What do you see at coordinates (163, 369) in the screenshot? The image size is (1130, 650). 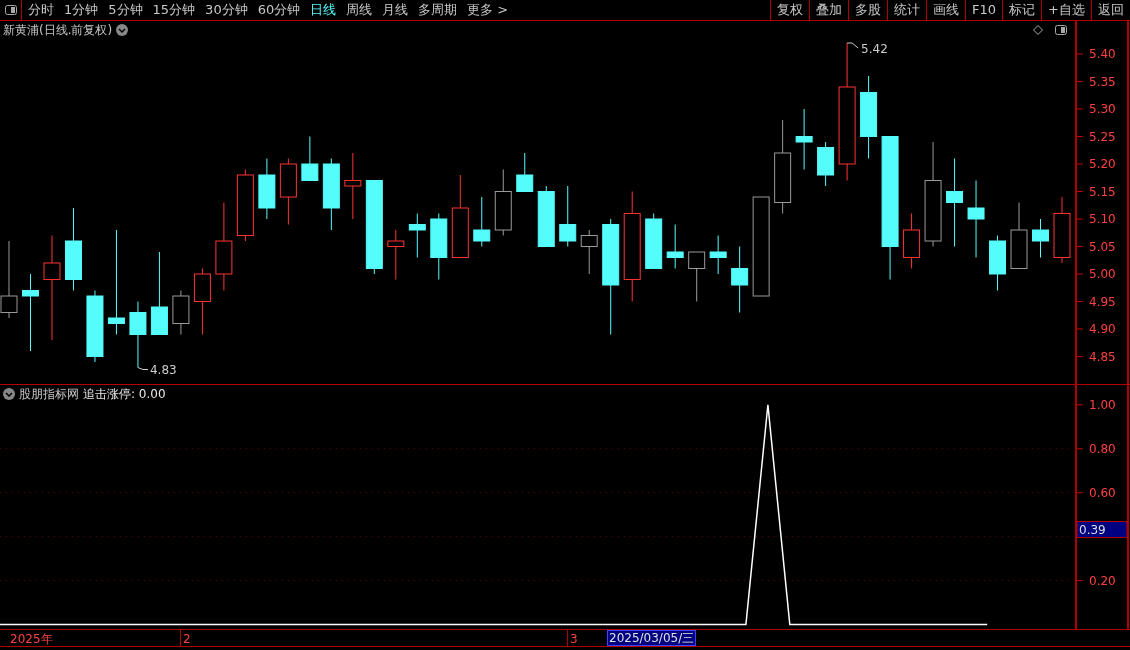 I see `low-price-label: 4.83` at bounding box center [163, 369].